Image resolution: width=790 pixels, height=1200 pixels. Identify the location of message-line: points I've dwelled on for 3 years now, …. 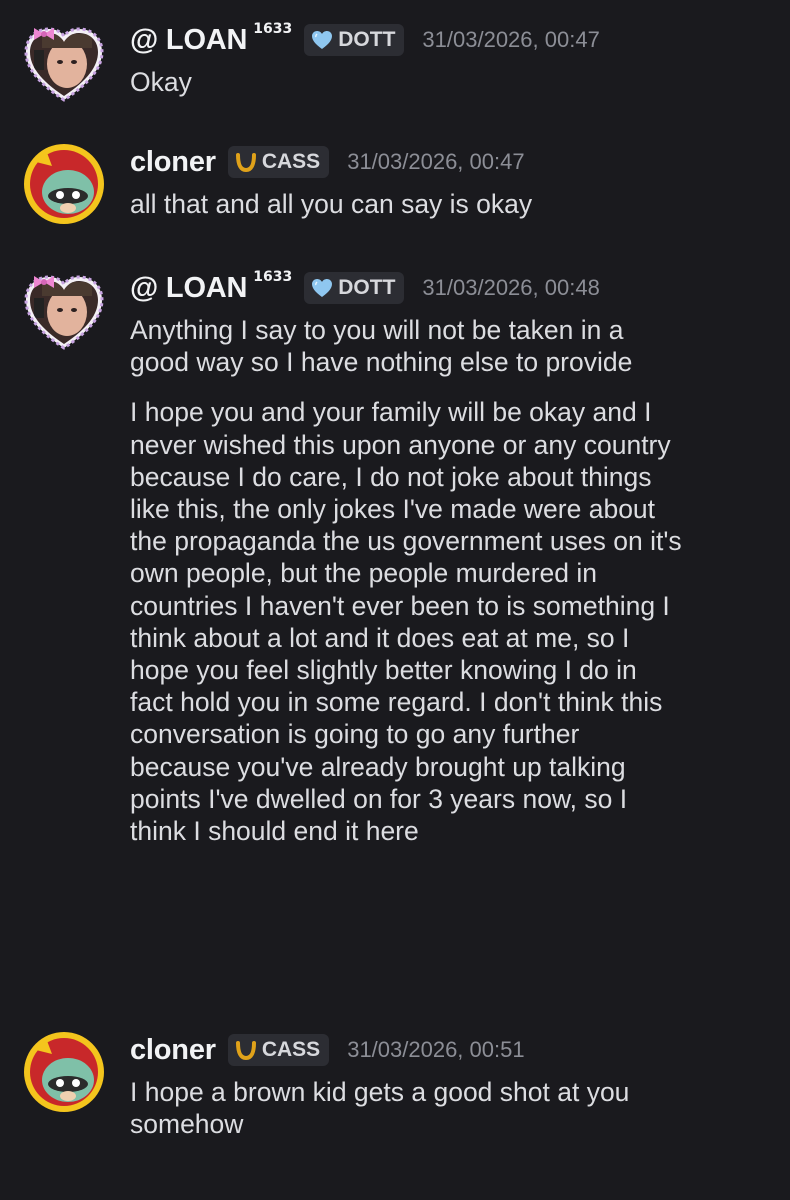
(379, 798).